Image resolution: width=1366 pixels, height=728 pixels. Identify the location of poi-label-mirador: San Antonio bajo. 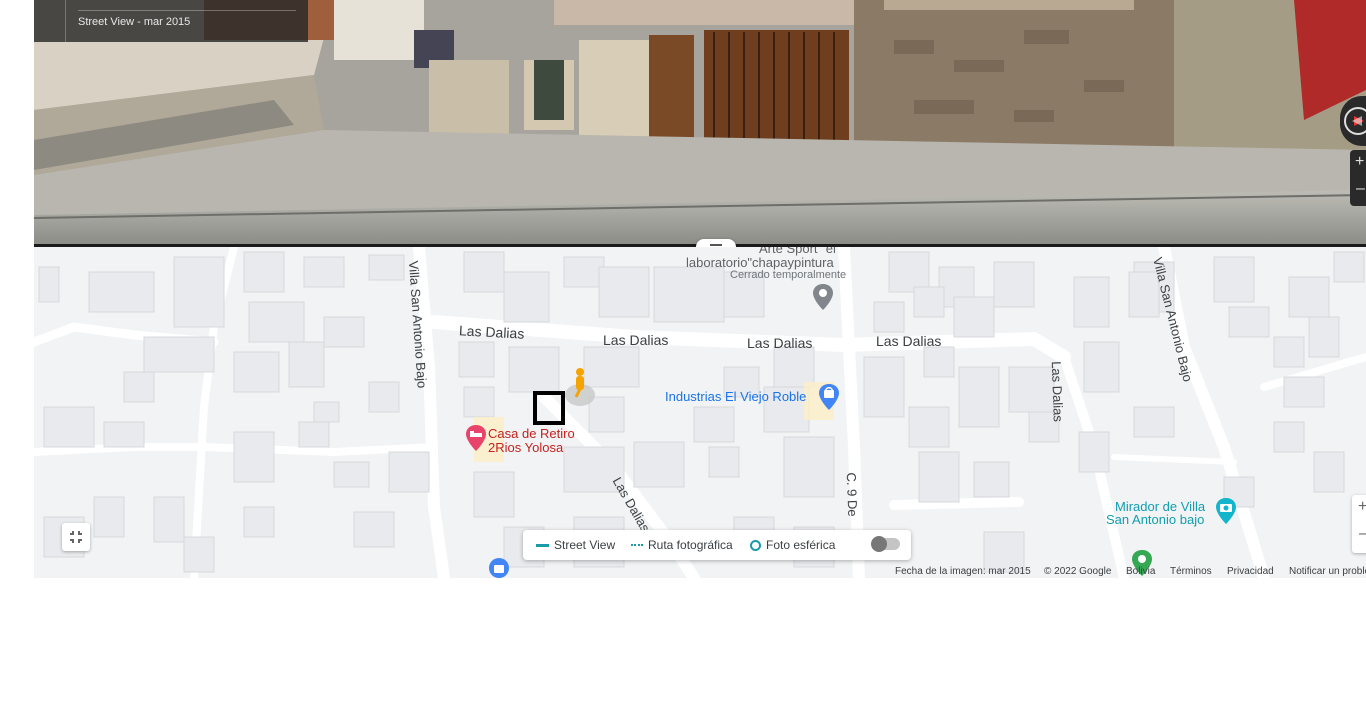
(1155, 520).